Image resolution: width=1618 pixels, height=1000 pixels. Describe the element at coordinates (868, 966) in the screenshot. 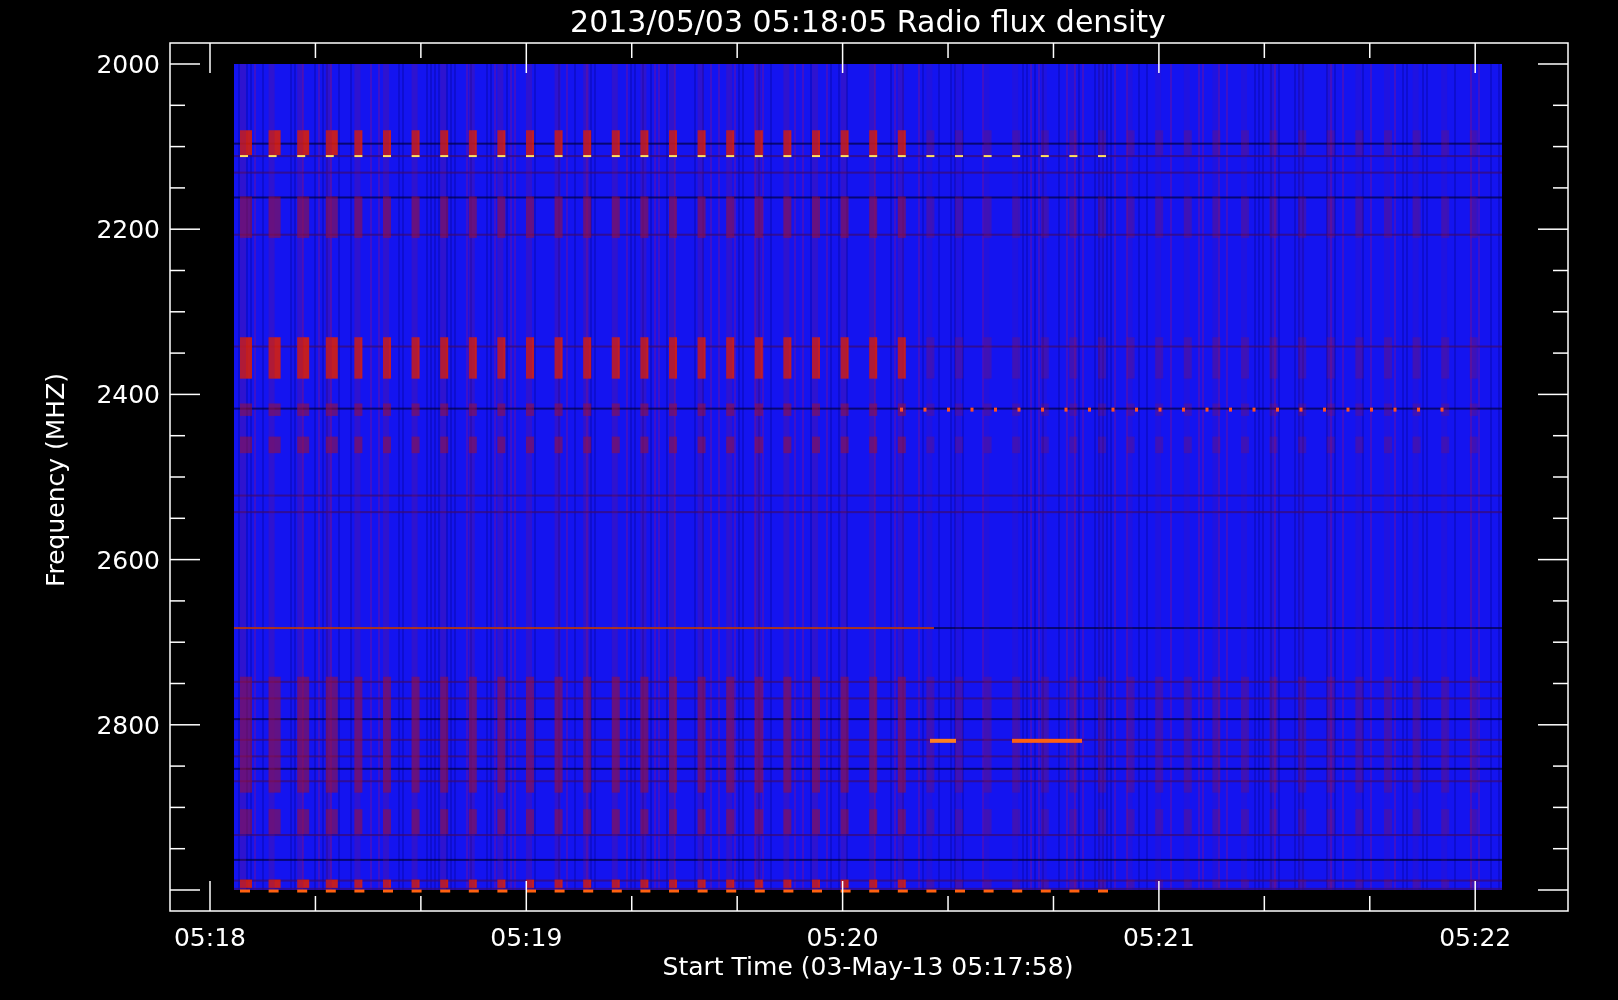

I see `x-axis-label: Start Time (03-May-13 05:17:58)` at that location.